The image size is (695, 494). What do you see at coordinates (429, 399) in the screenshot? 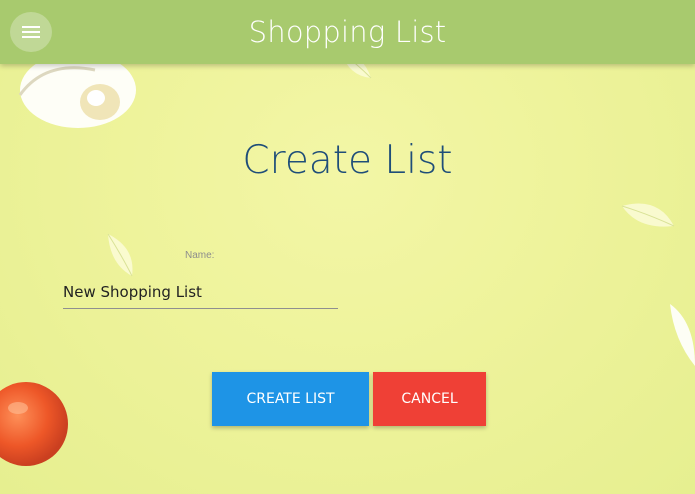
I see `cancel-button: CANCEL` at bounding box center [429, 399].